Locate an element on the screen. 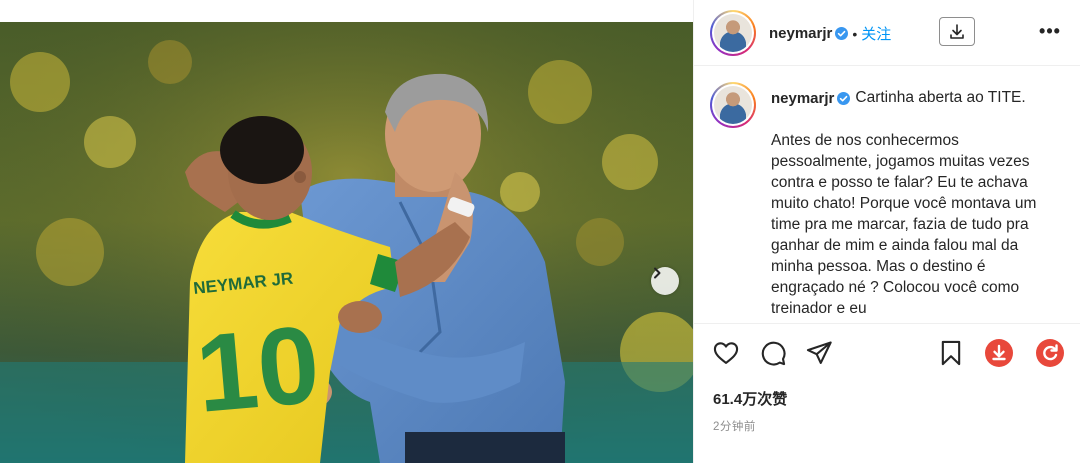 The image size is (1080, 463). caption-heading: neymarjr Cartinha aberta ao TITE. is located at coordinates (898, 98).